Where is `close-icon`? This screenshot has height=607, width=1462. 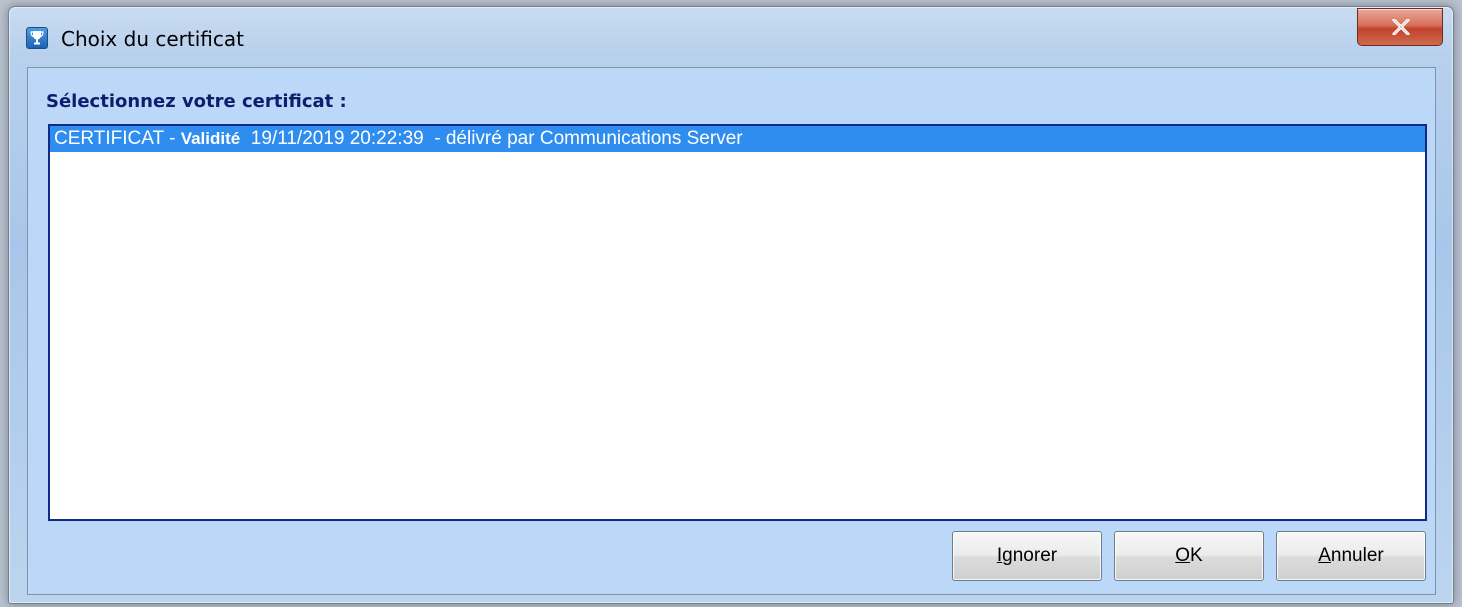 close-icon is located at coordinates (1401, 27).